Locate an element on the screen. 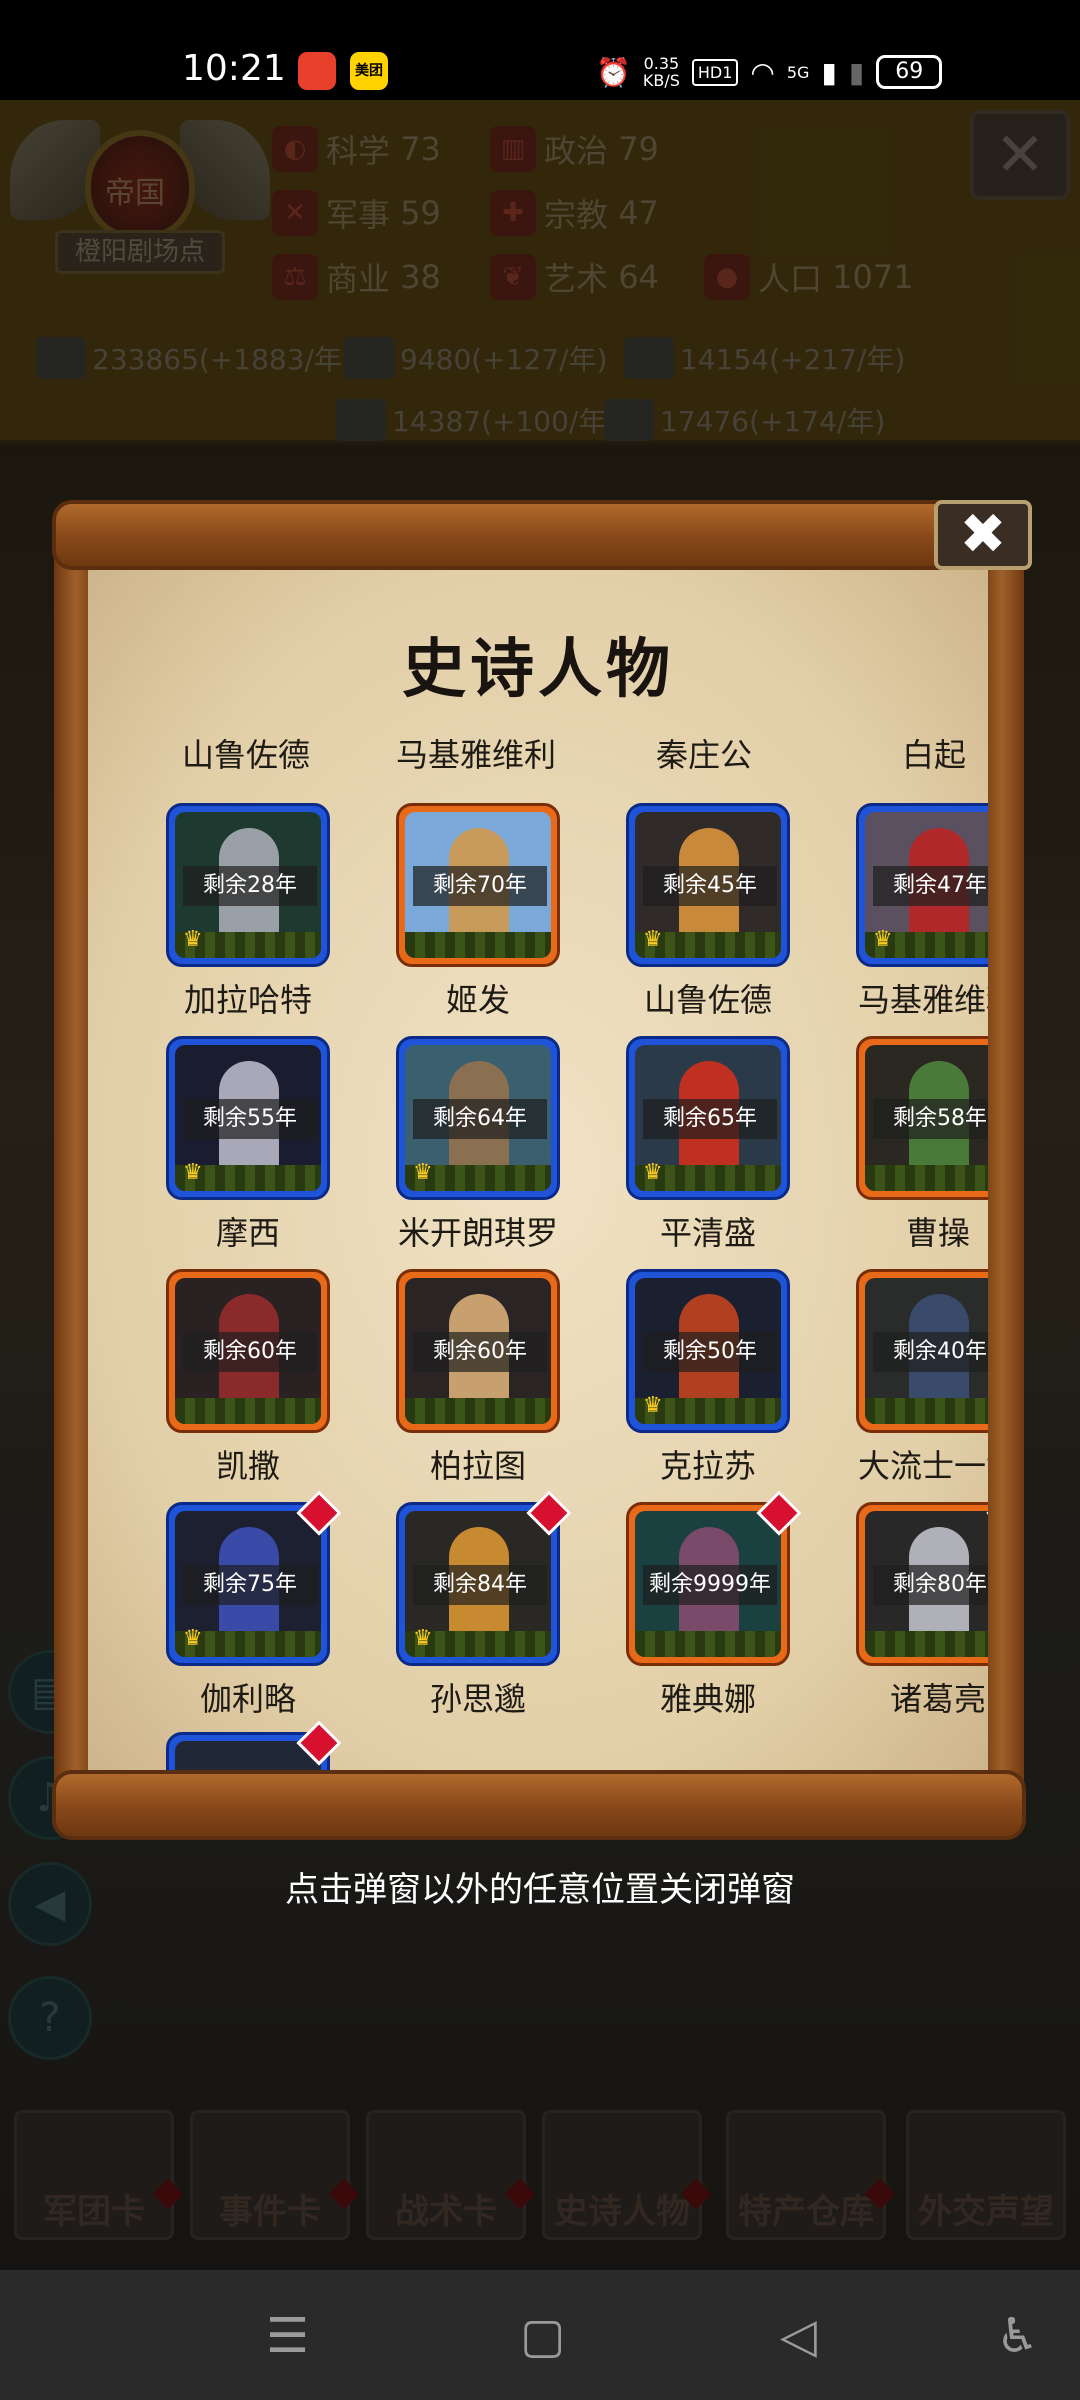  wifi-icon: ◠ is located at coordinates (762, 72).